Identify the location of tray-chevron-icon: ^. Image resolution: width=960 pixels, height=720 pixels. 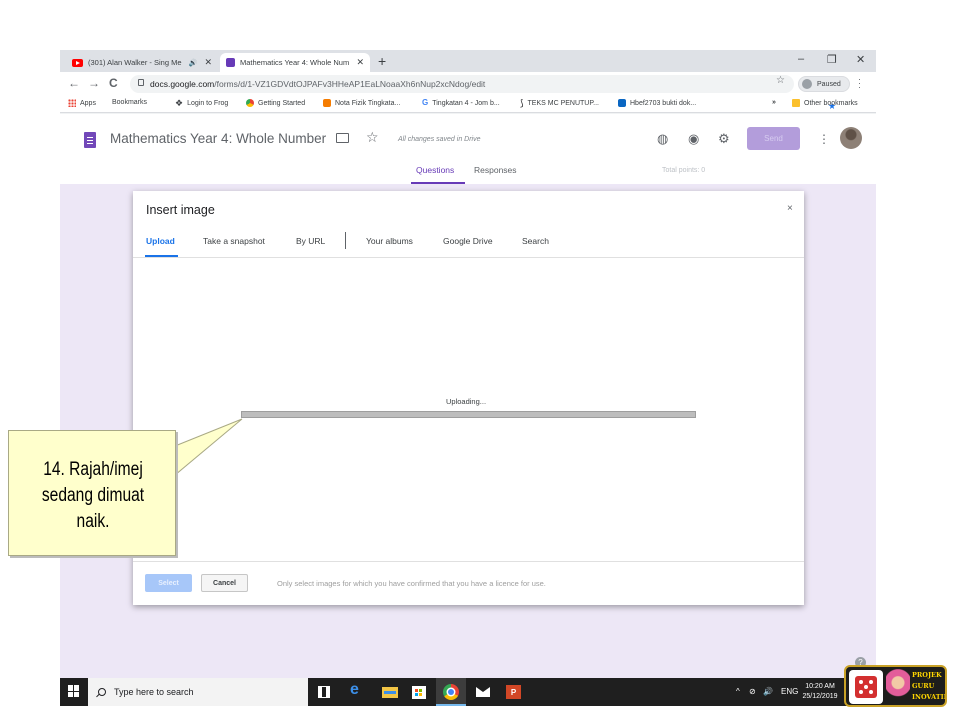
(738, 691).